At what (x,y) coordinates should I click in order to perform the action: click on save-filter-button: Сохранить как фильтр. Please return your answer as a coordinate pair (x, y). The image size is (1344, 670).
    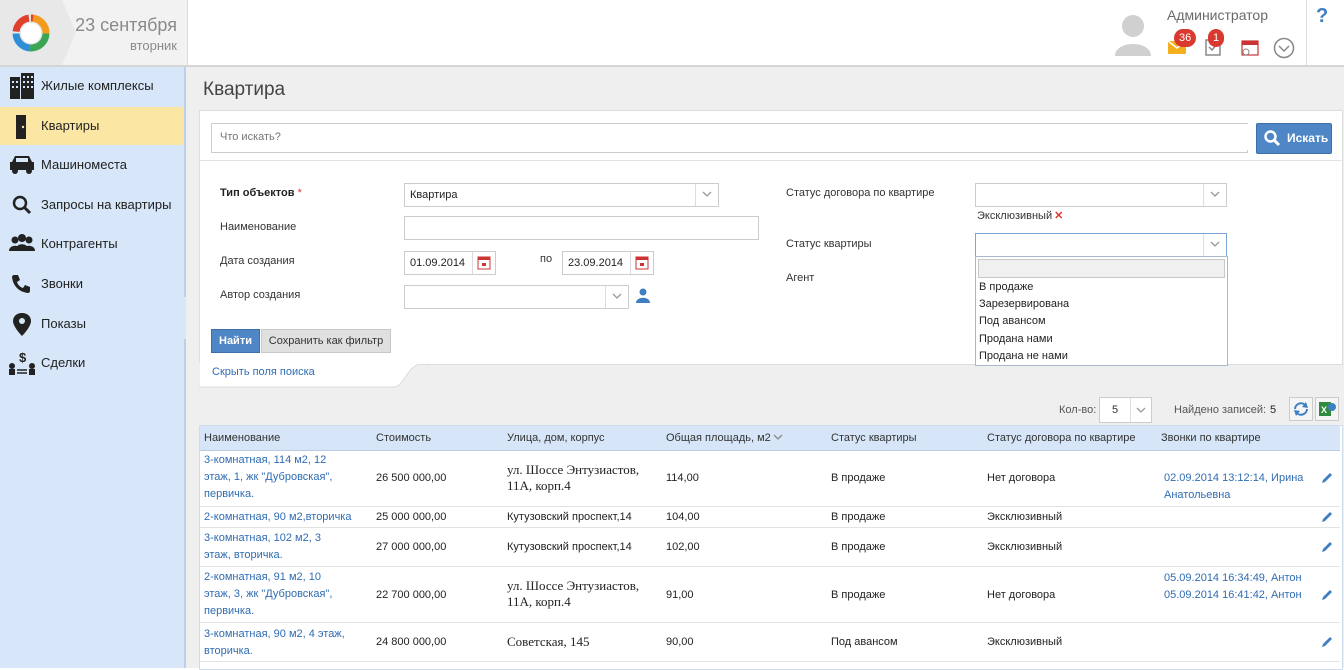
    Looking at the image, I should click on (326, 341).